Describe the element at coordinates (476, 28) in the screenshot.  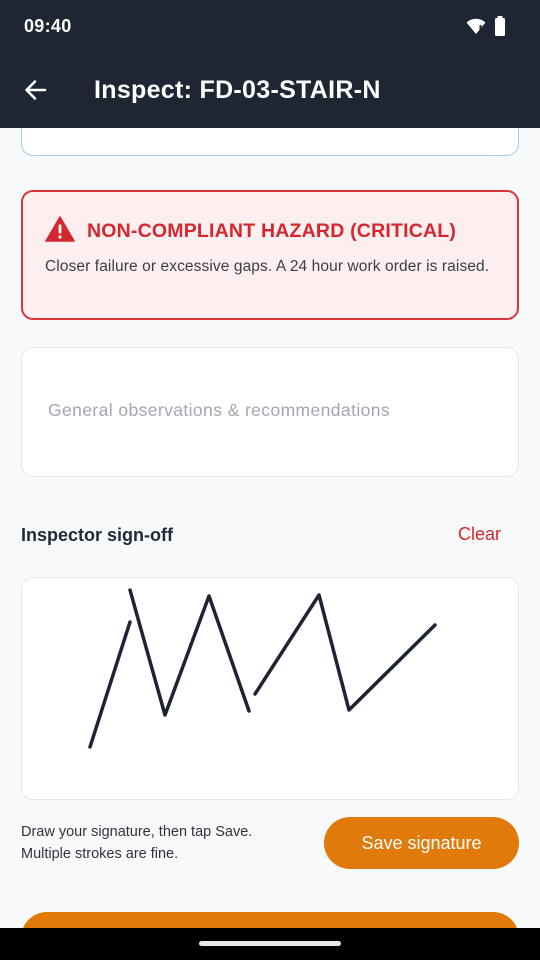
I see `wifi-icon` at that location.